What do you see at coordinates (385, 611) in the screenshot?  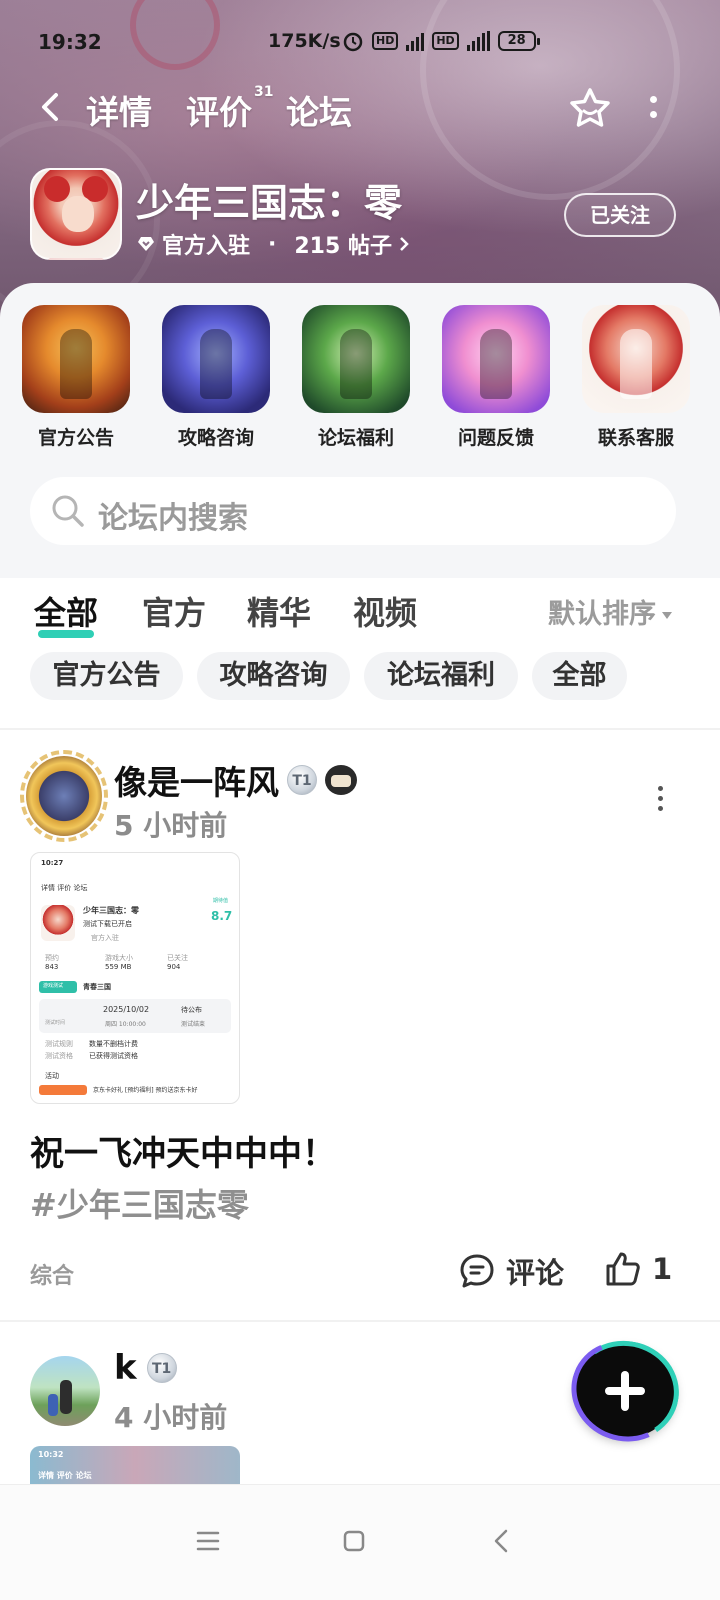 I see `filter-tab-video: 视频` at bounding box center [385, 611].